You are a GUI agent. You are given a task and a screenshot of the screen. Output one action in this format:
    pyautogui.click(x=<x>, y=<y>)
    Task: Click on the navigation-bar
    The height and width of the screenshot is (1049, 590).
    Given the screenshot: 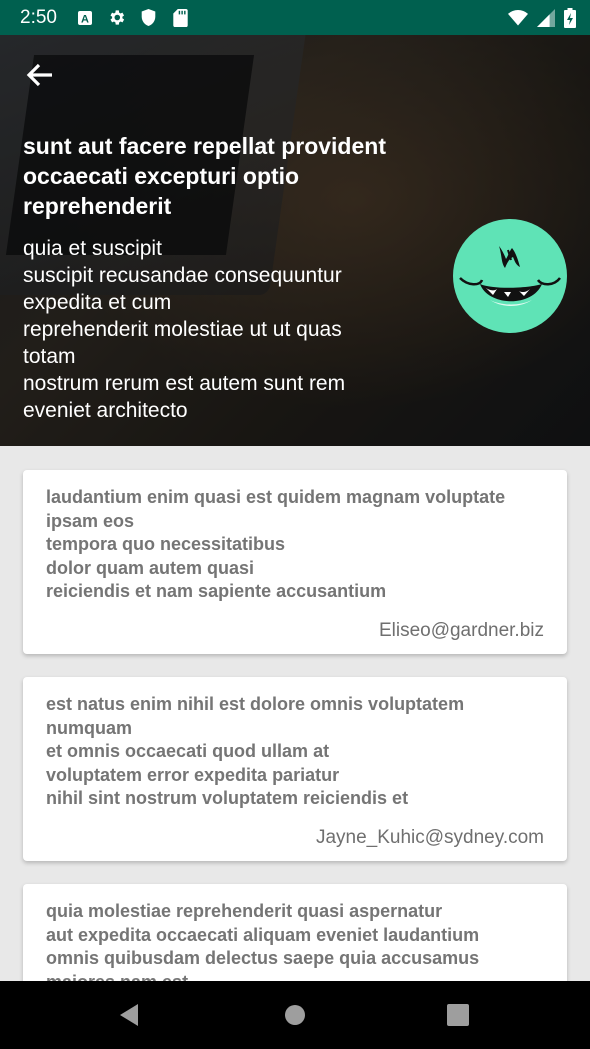 What is the action you would take?
    pyautogui.click(x=295, y=1015)
    